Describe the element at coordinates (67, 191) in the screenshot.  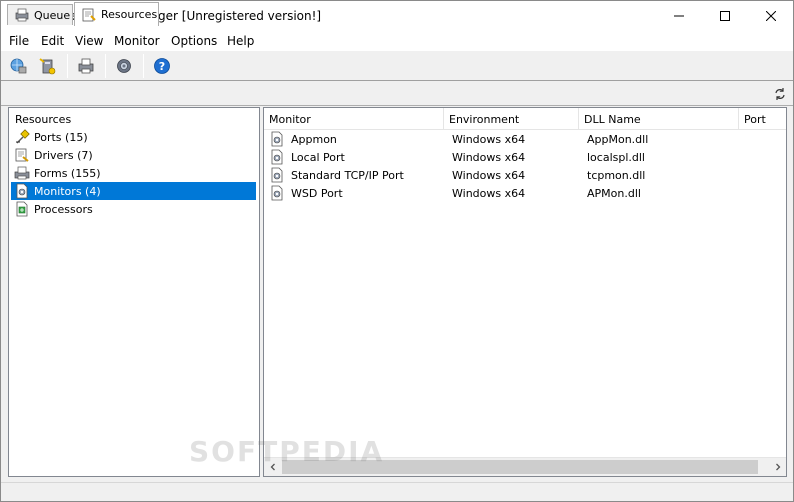
I see `tree-item-label: Monitors (4)` at that location.